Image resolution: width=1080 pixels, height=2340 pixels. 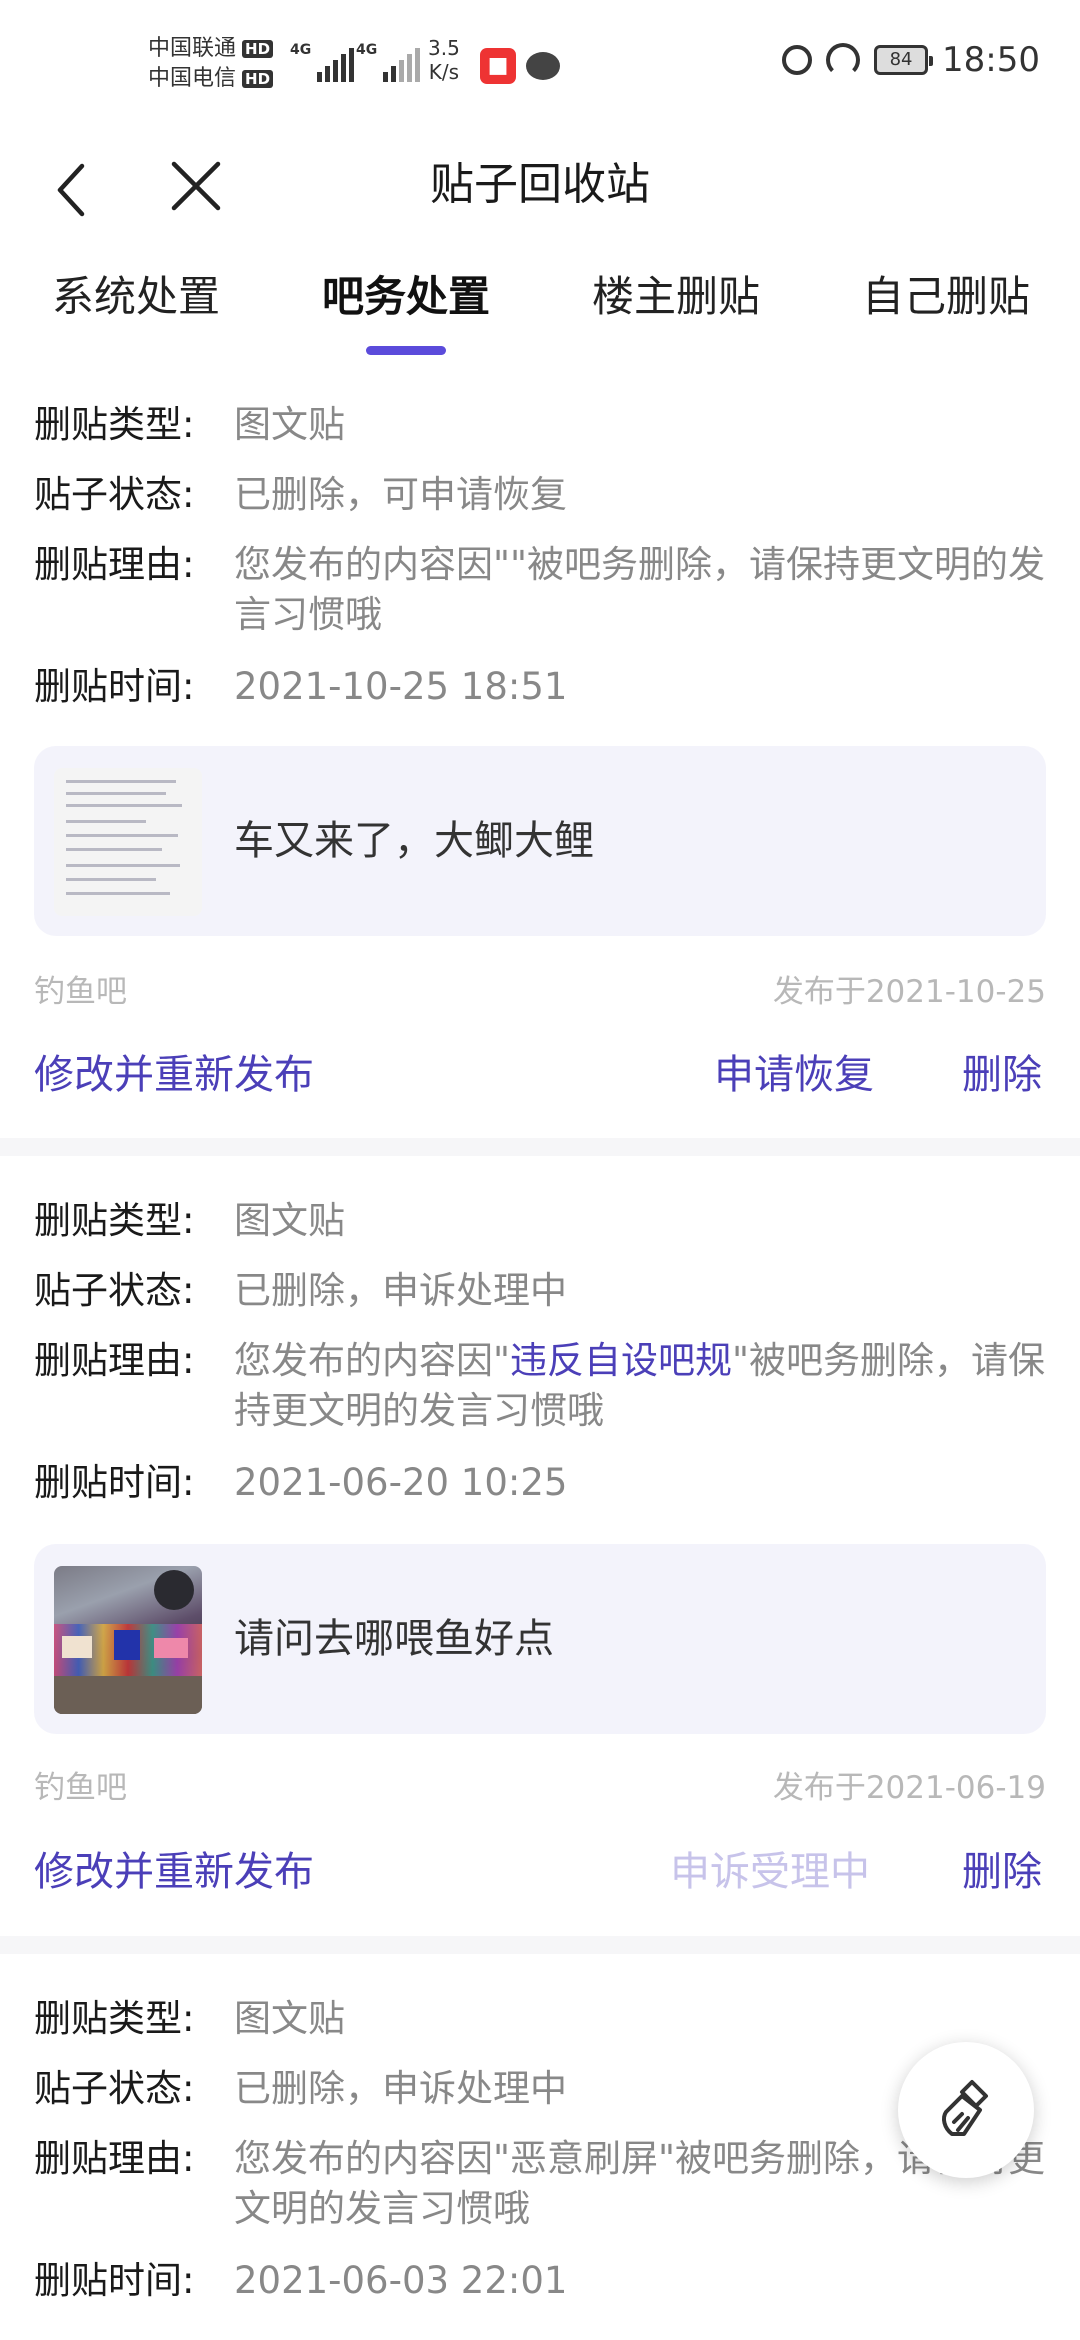 I want to click on battery-level: 84, so click(x=901, y=59).